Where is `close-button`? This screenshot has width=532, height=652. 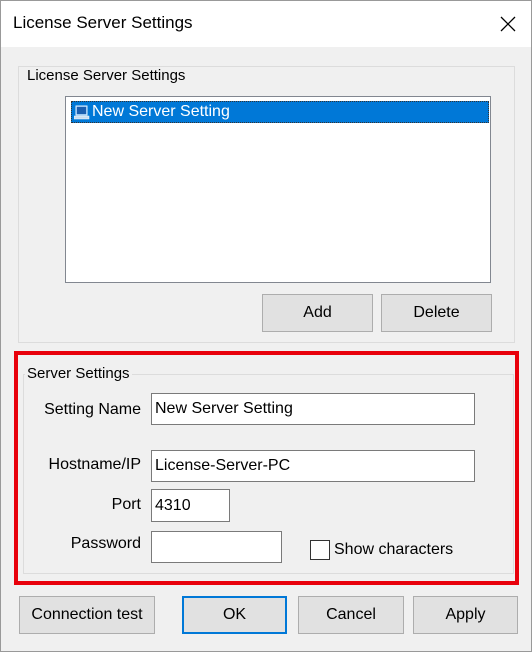
close-button is located at coordinates (508, 24).